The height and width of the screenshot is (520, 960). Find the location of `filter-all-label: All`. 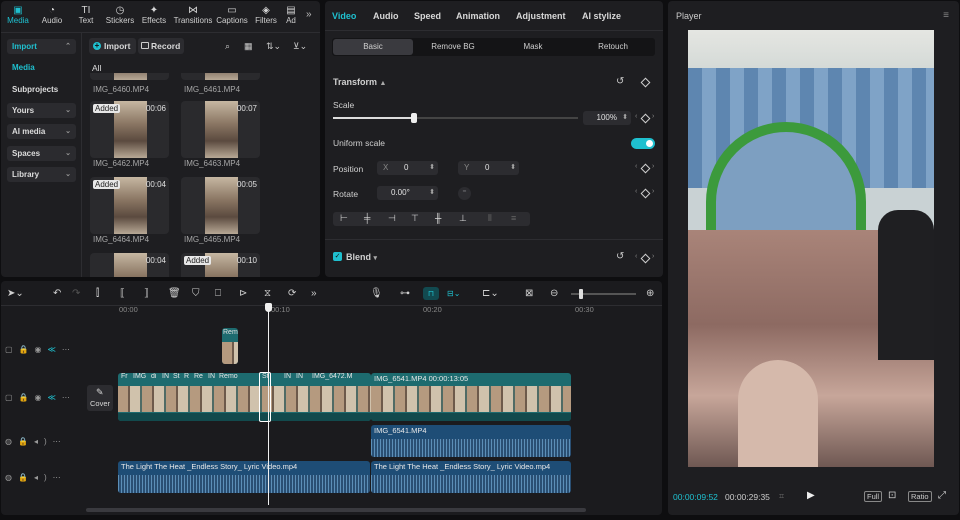

filter-all-label: All is located at coordinates (96, 68).